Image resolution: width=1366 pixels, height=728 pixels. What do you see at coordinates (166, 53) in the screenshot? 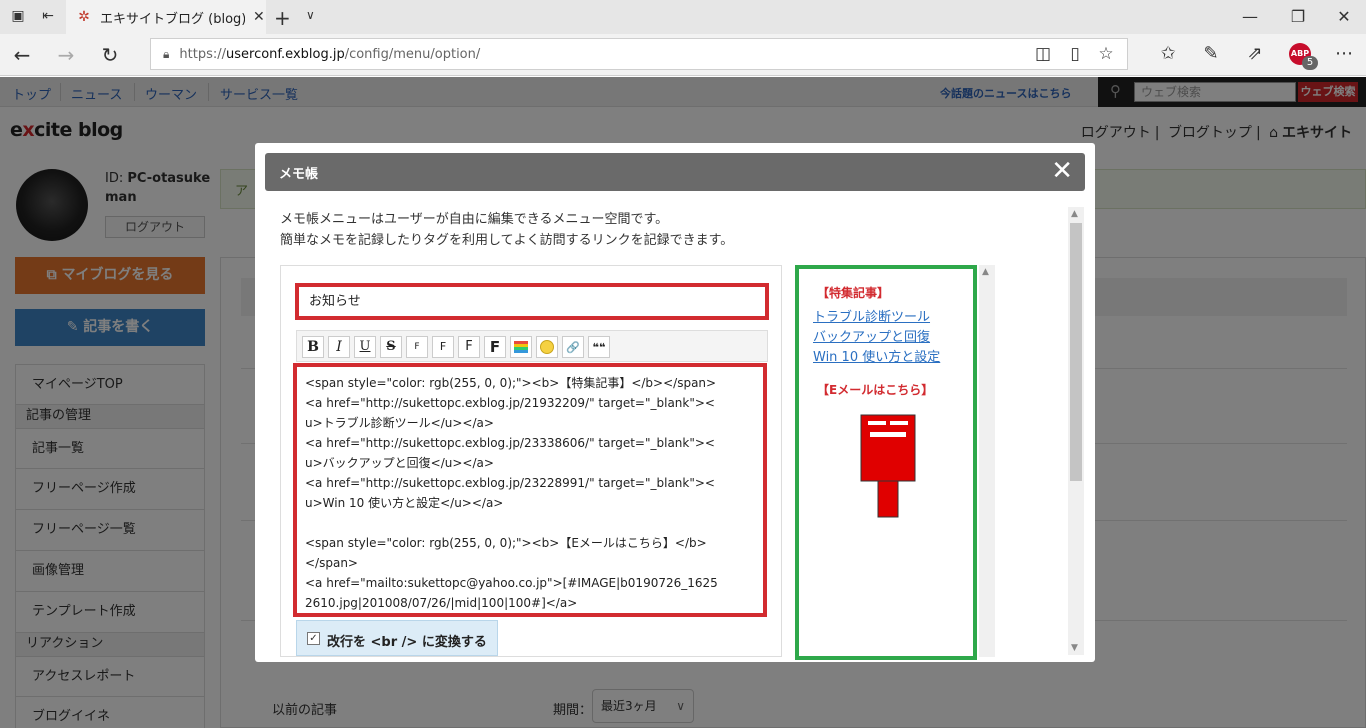
I see `lock-icon: 🔒︎` at bounding box center [166, 53].